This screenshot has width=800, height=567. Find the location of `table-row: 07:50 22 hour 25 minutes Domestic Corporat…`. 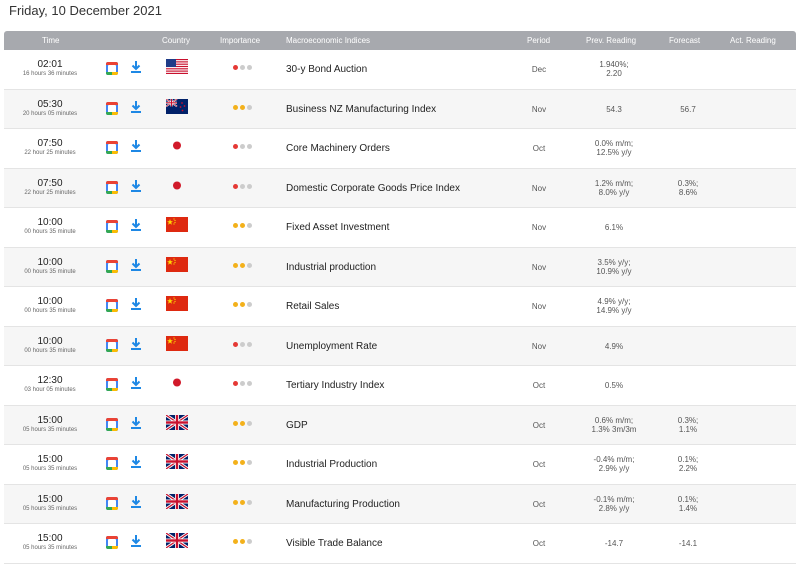

table-row: 07:50 22 hour 25 minutes Domestic Corporat… is located at coordinates (400, 188).